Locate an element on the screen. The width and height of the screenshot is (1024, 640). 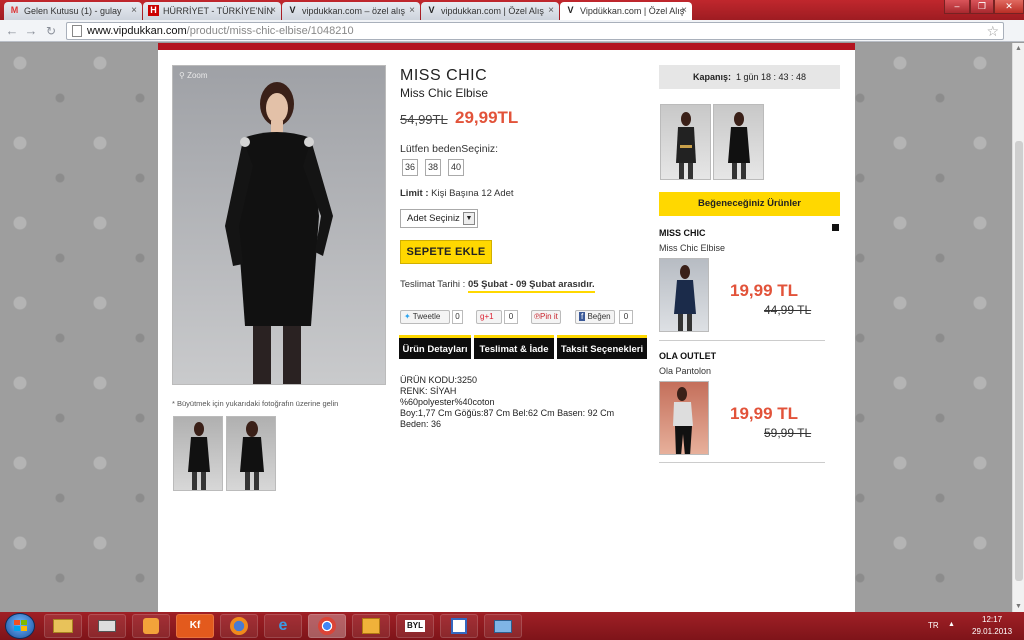
limit-value: Kişi Başına 12 Adet is located at coordinates (472, 193).